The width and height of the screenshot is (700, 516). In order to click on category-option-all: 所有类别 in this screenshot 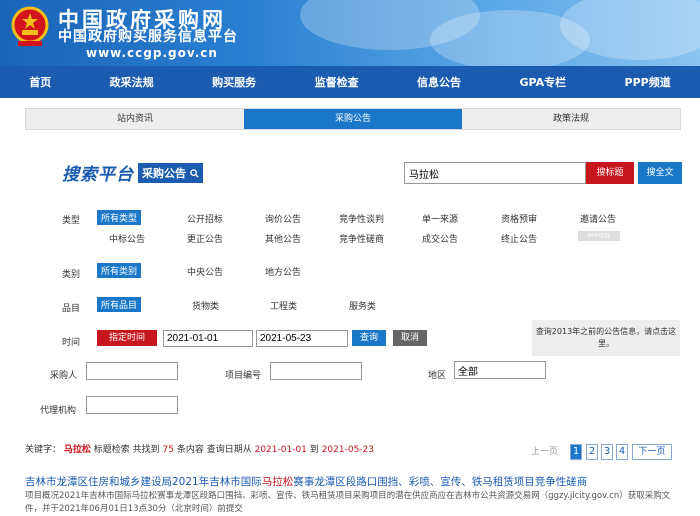, I will do `click(119, 270)`.